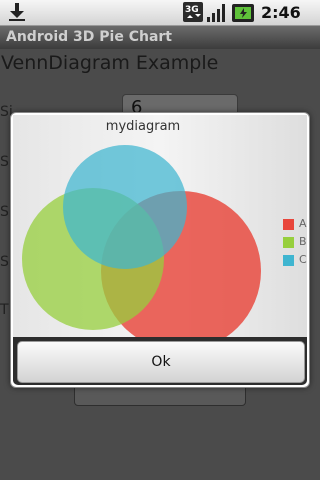  I want to click on dialog-button-bar: Ok, so click(160, 361).